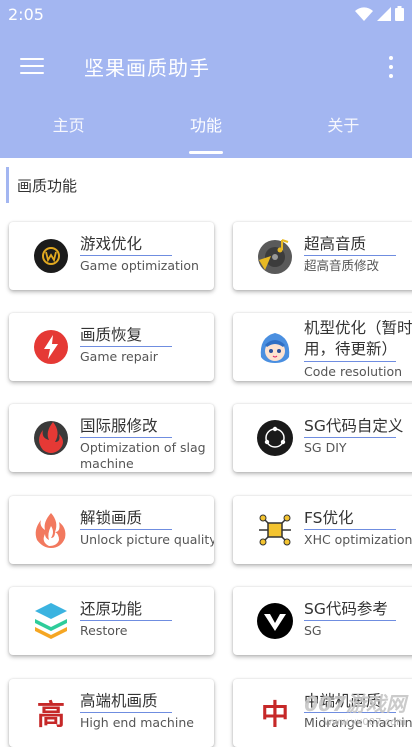 The height and width of the screenshot is (747, 412). I want to click on tab-label: 主页, so click(68, 125).